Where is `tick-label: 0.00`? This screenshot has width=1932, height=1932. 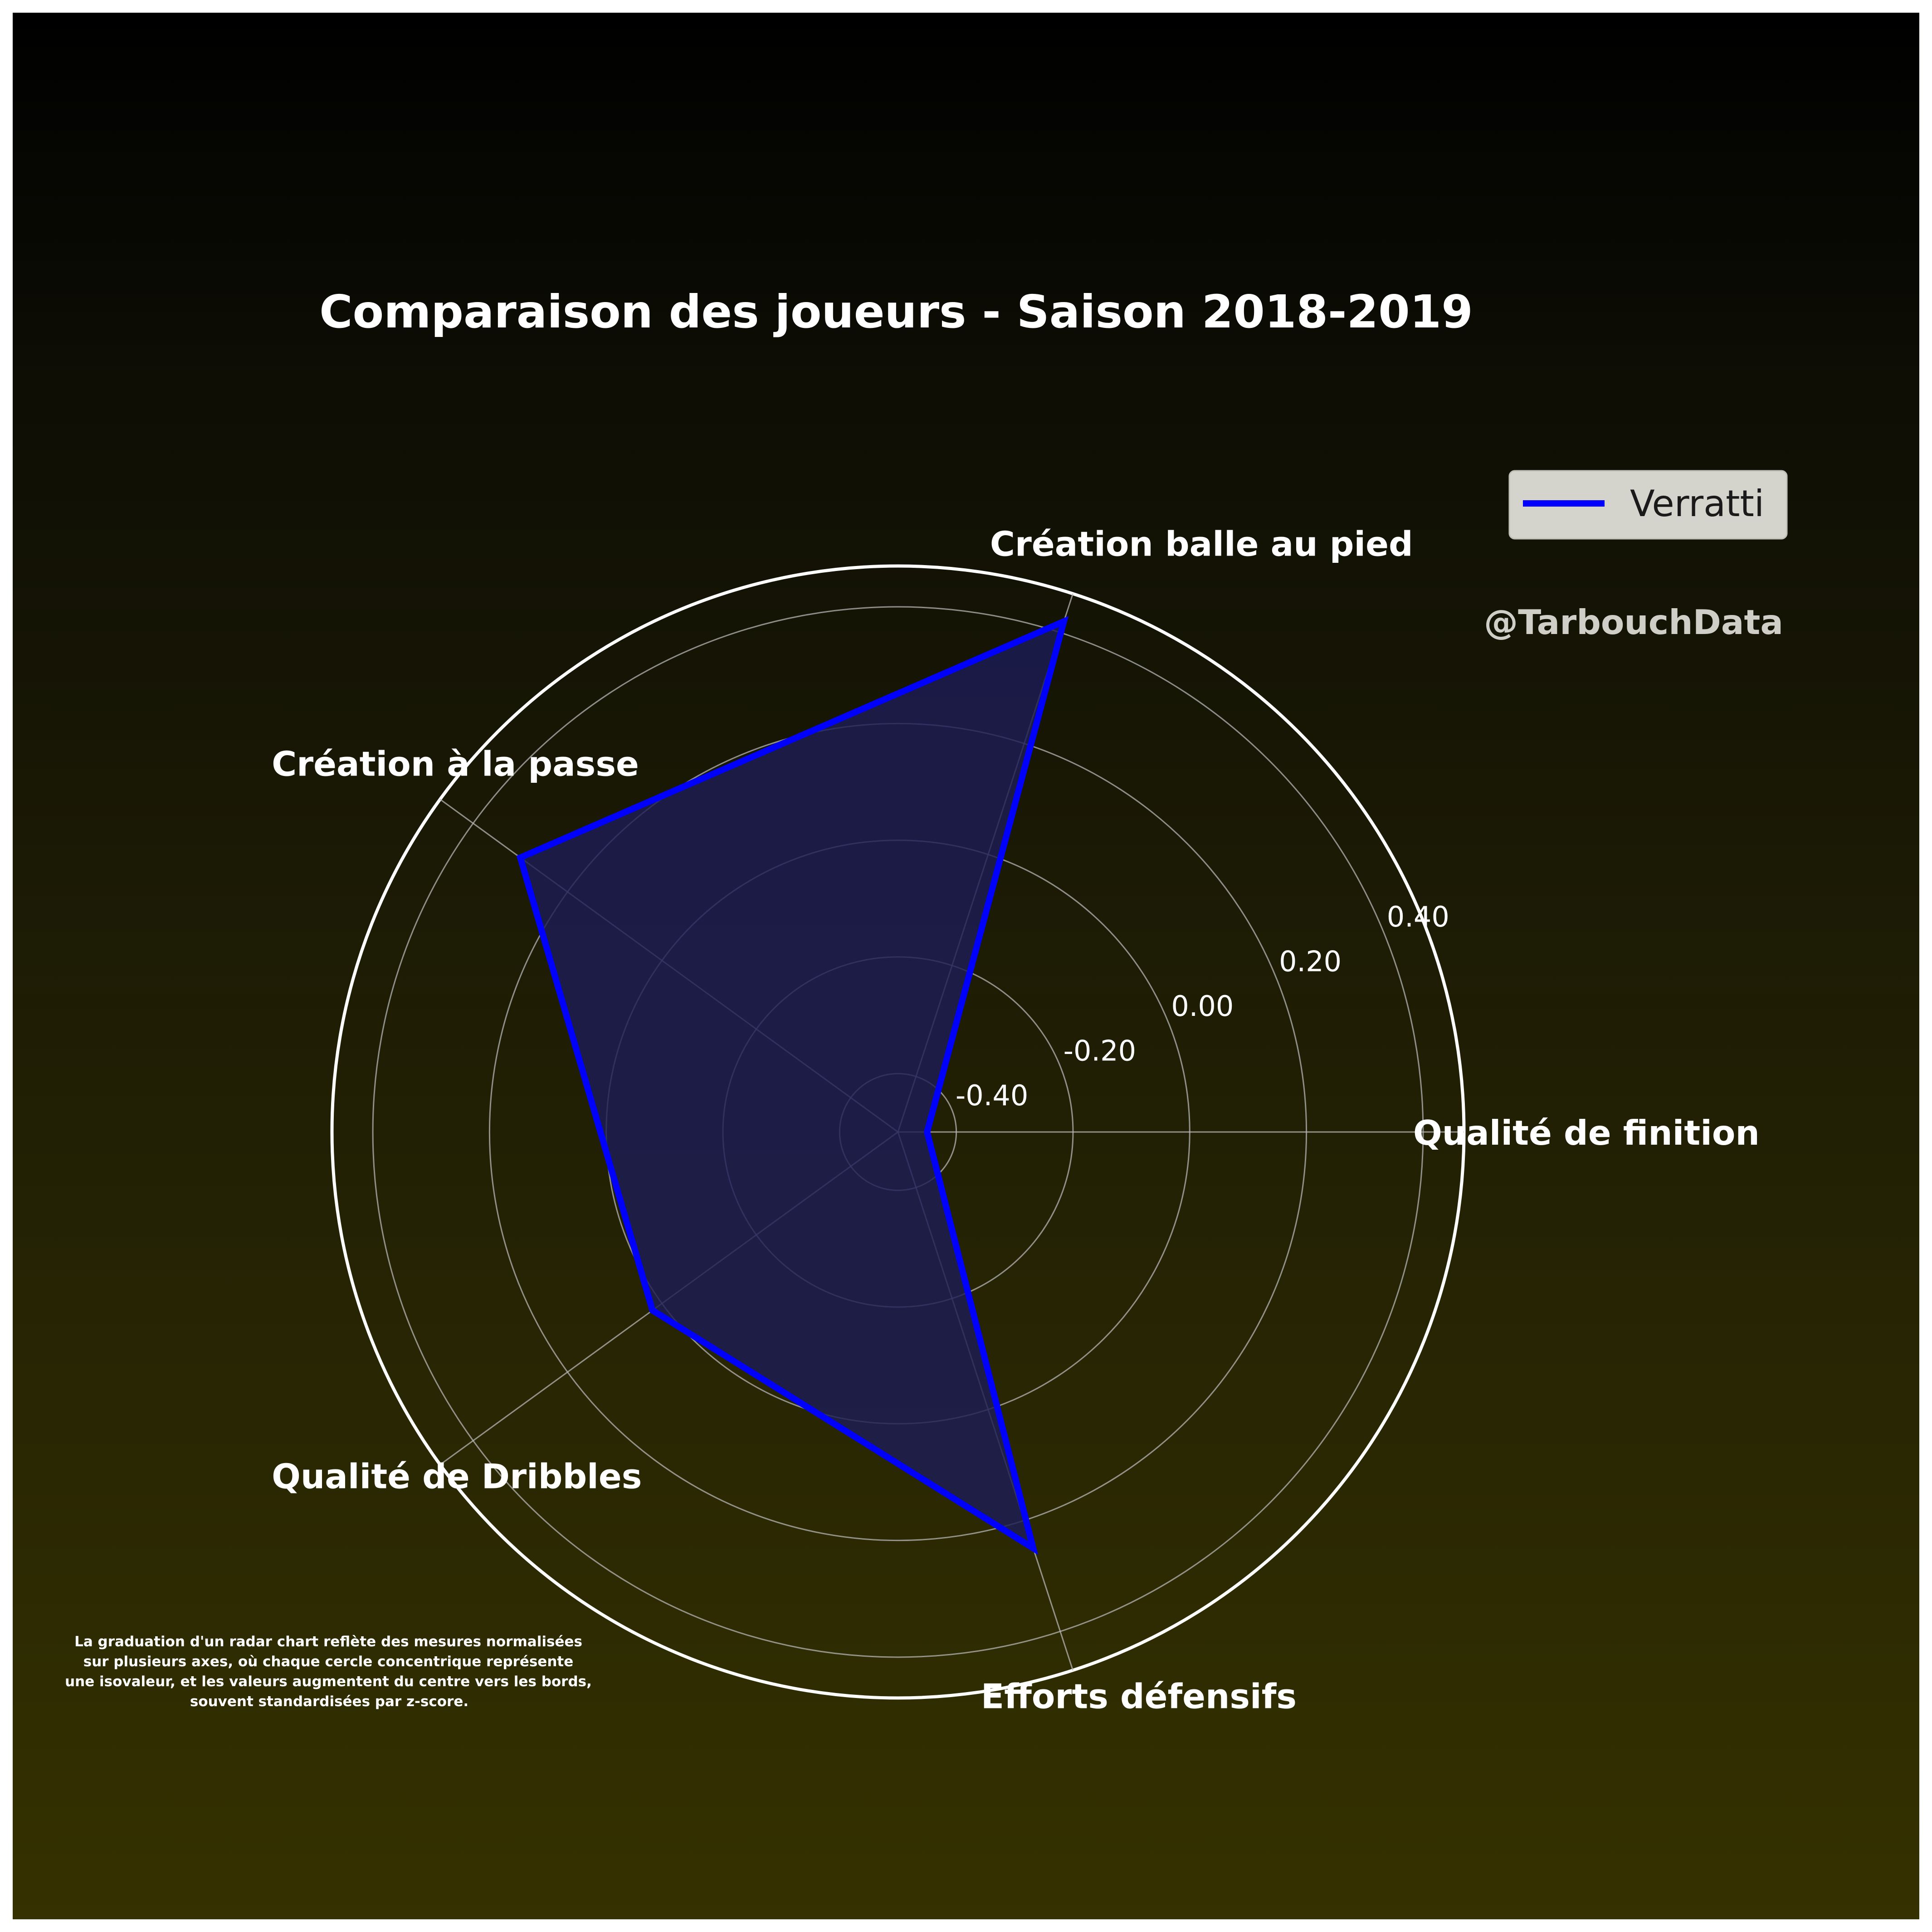
tick-label: 0.00 is located at coordinates (1202, 1006).